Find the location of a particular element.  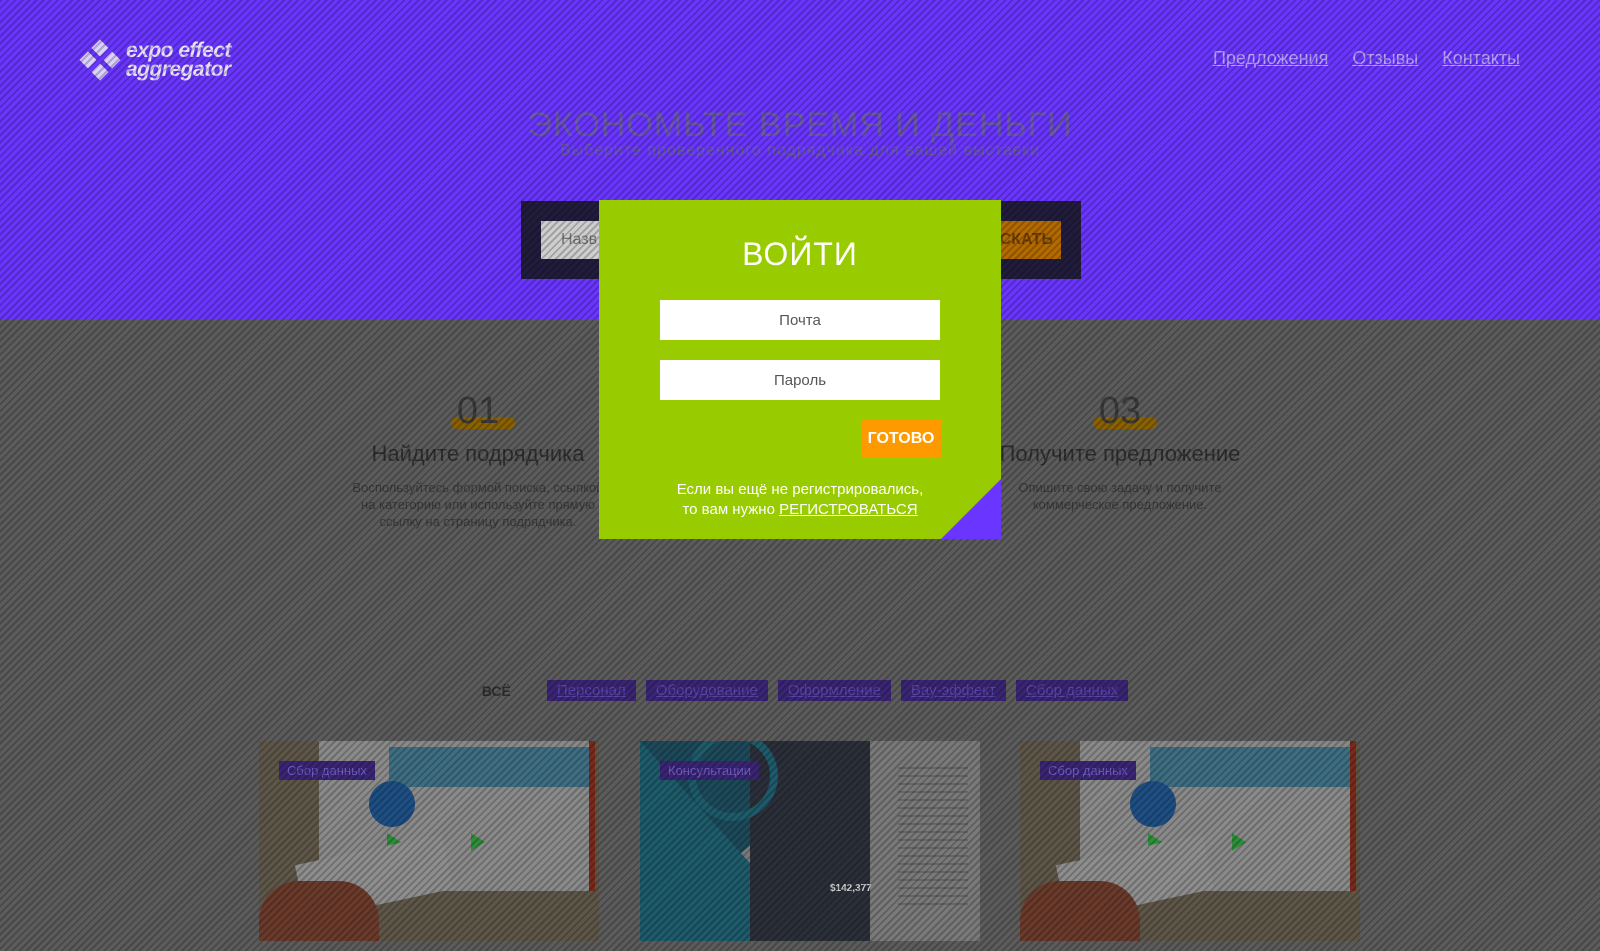

filter-design: Оформление is located at coordinates (834, 690).